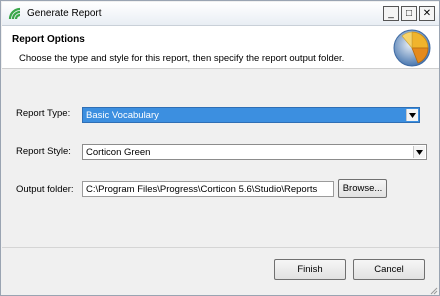 The height and width of the screenshot is (296, 440). I want to click on report-style-dropdown: Corticon Green, so click(254, 152).